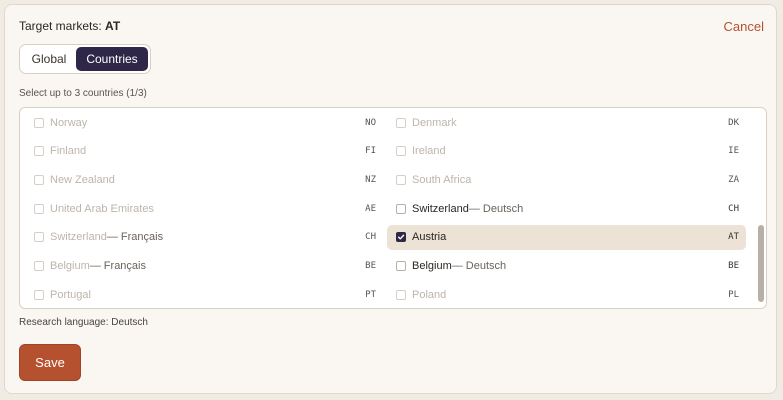 This screenshot has width=783, height=400. I want to click on country-code: NO, so click(370, 122).